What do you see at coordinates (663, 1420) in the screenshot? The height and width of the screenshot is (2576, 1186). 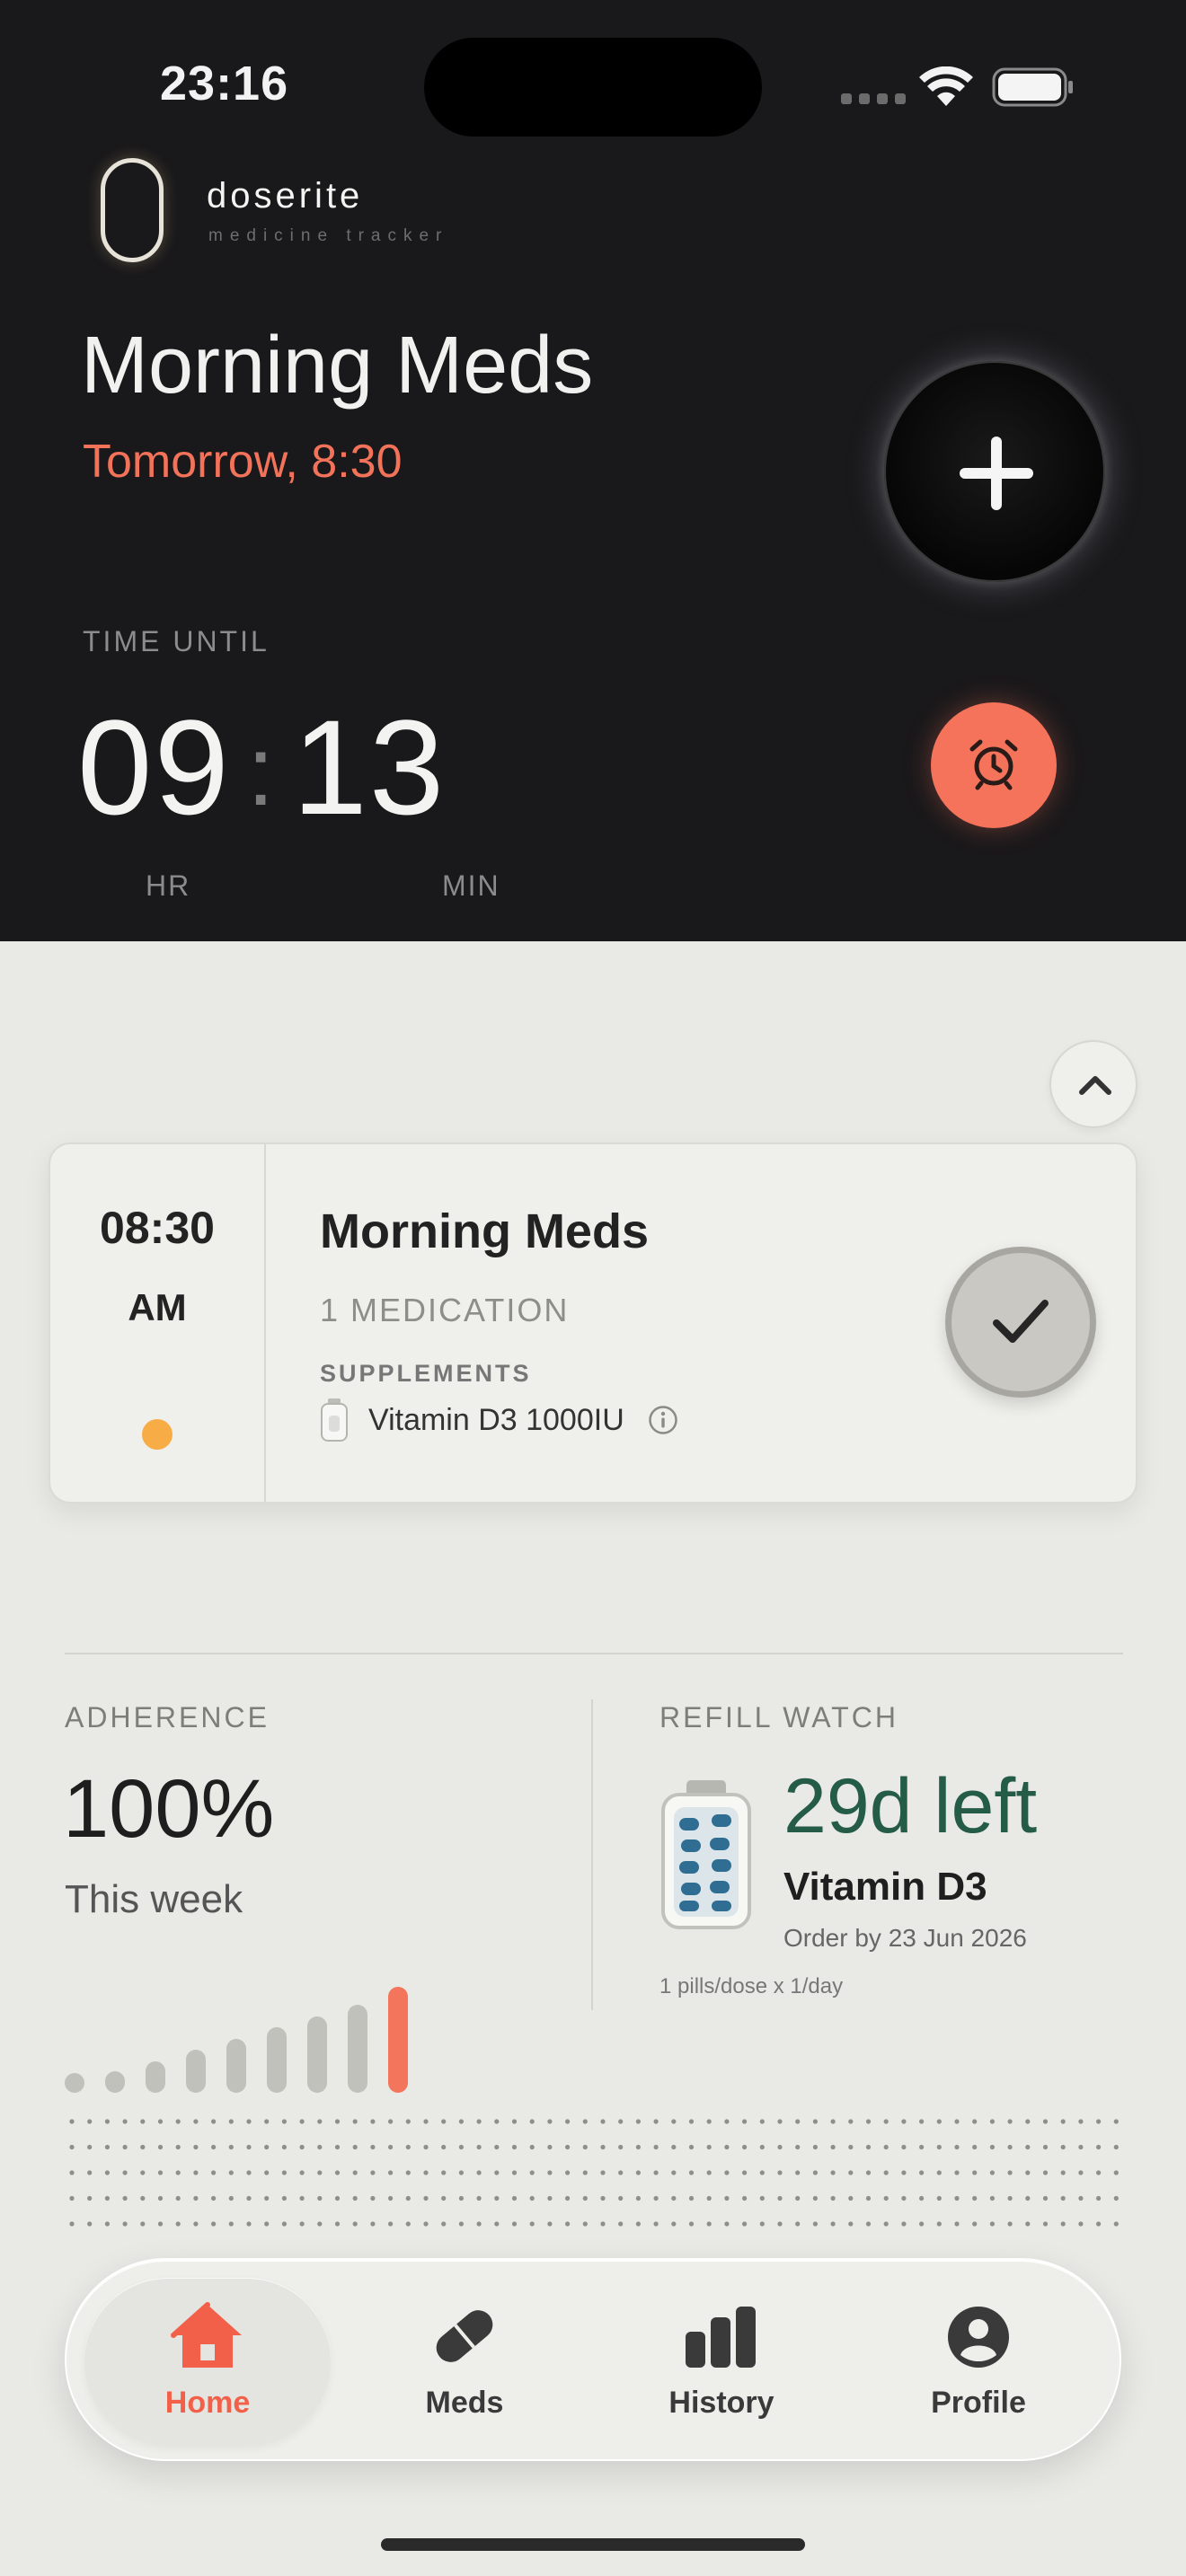 I see `info-icon` at bounding box center [663, 1420].